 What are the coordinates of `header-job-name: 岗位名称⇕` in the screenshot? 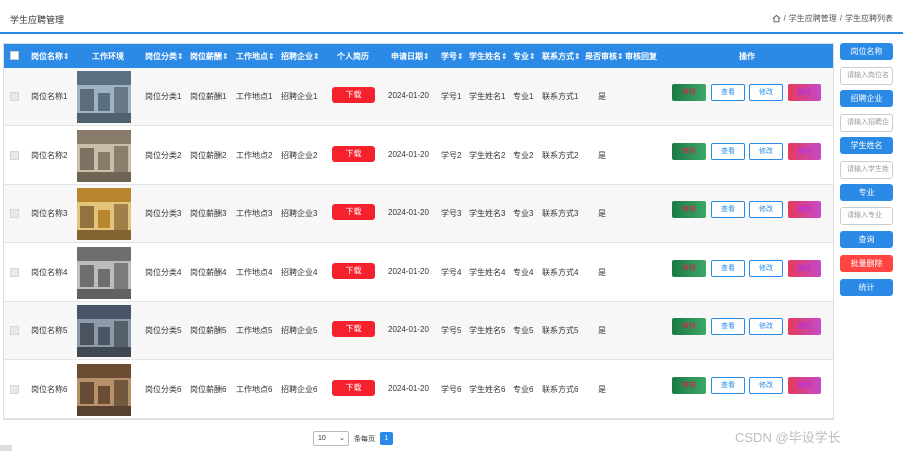 It's located at (50, 56).